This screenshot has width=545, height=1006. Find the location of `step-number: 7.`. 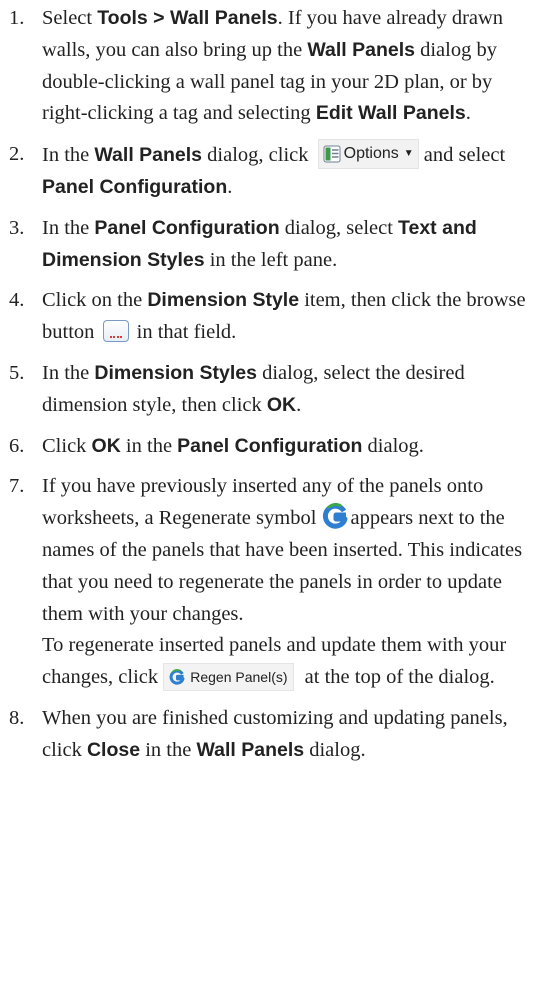

step-number: 7. is located at coordinates (17, 486).